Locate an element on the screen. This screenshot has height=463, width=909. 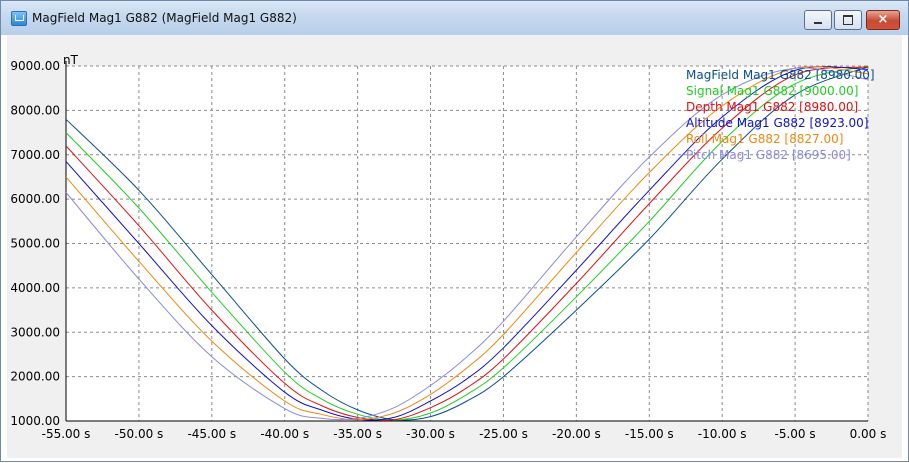
x-tick-label: -55.00 s is located at coordinates (66, 434).